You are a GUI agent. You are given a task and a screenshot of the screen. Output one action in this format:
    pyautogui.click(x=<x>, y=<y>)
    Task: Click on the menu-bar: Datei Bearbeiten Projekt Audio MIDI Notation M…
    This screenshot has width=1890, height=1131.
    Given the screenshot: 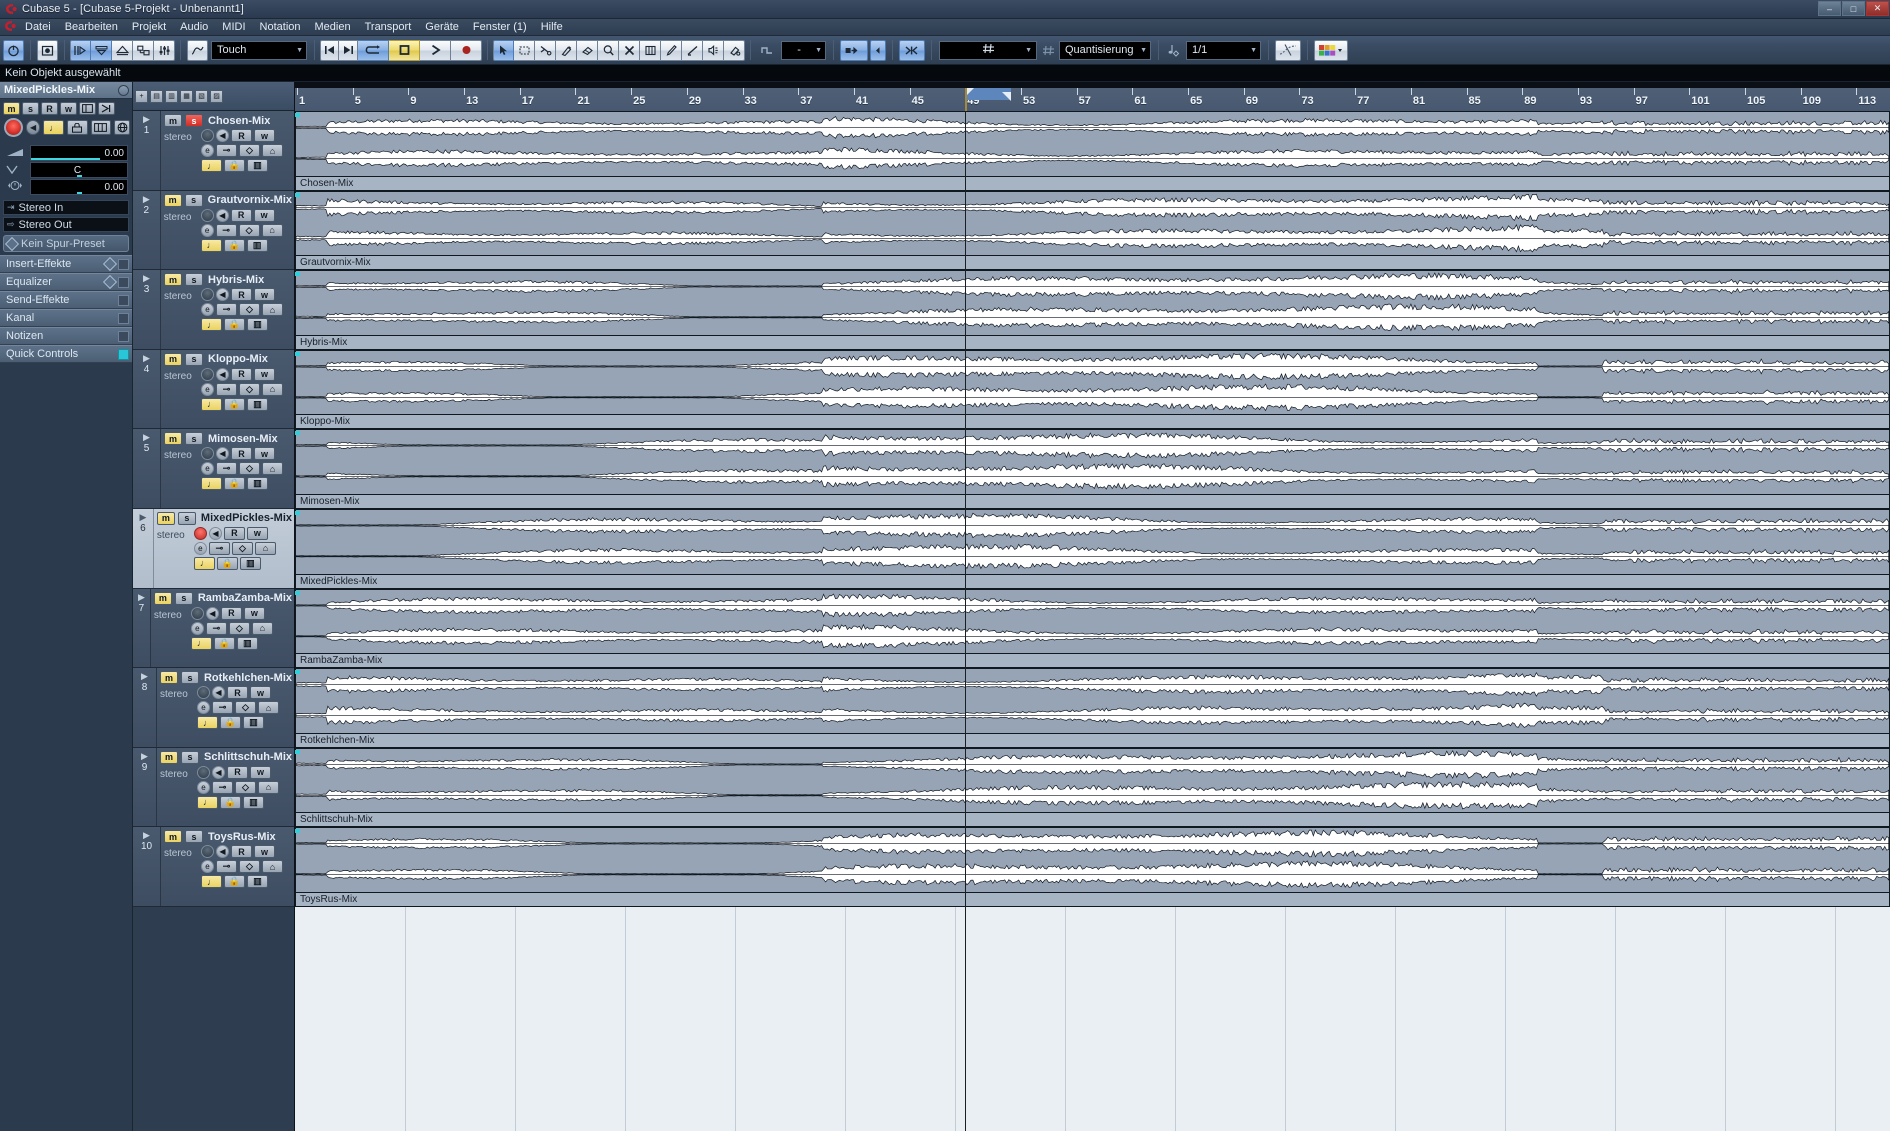 What is the action you would take?
    pyautogui.click(x=945, y=27)
    